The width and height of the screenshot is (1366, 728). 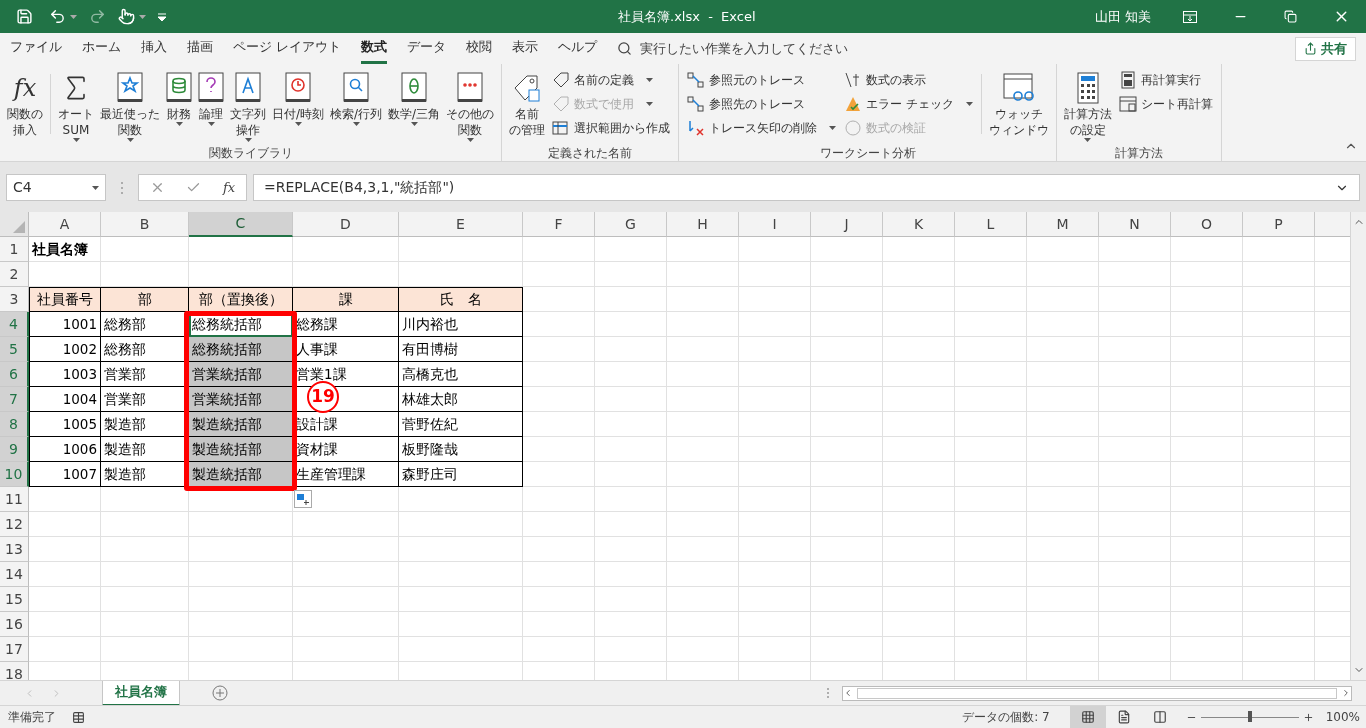 What do you see at coordinates (1063, 224) in the screenshot?
I see `column-header: M` at bounding box center [1063, 224].